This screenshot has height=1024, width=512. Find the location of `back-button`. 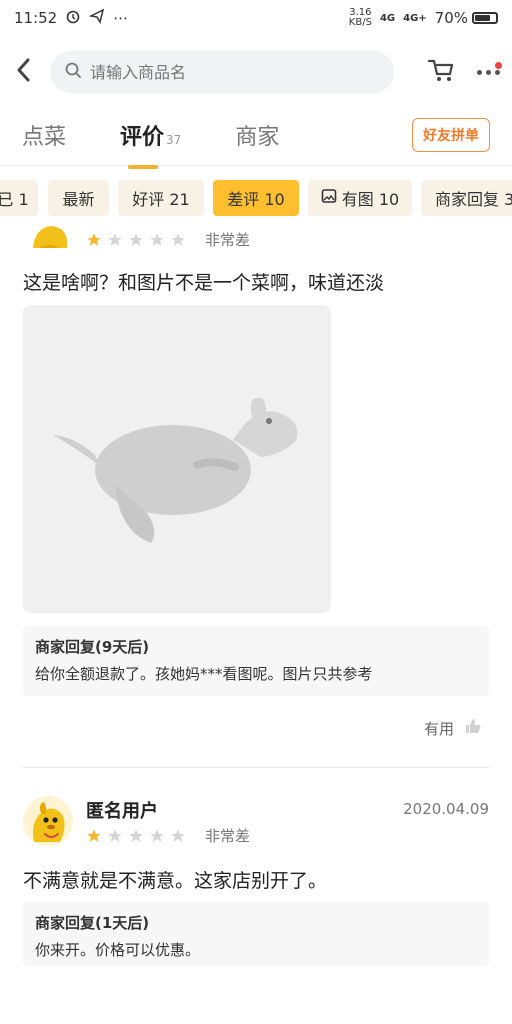

back-button is located at coordinates (24, 72).